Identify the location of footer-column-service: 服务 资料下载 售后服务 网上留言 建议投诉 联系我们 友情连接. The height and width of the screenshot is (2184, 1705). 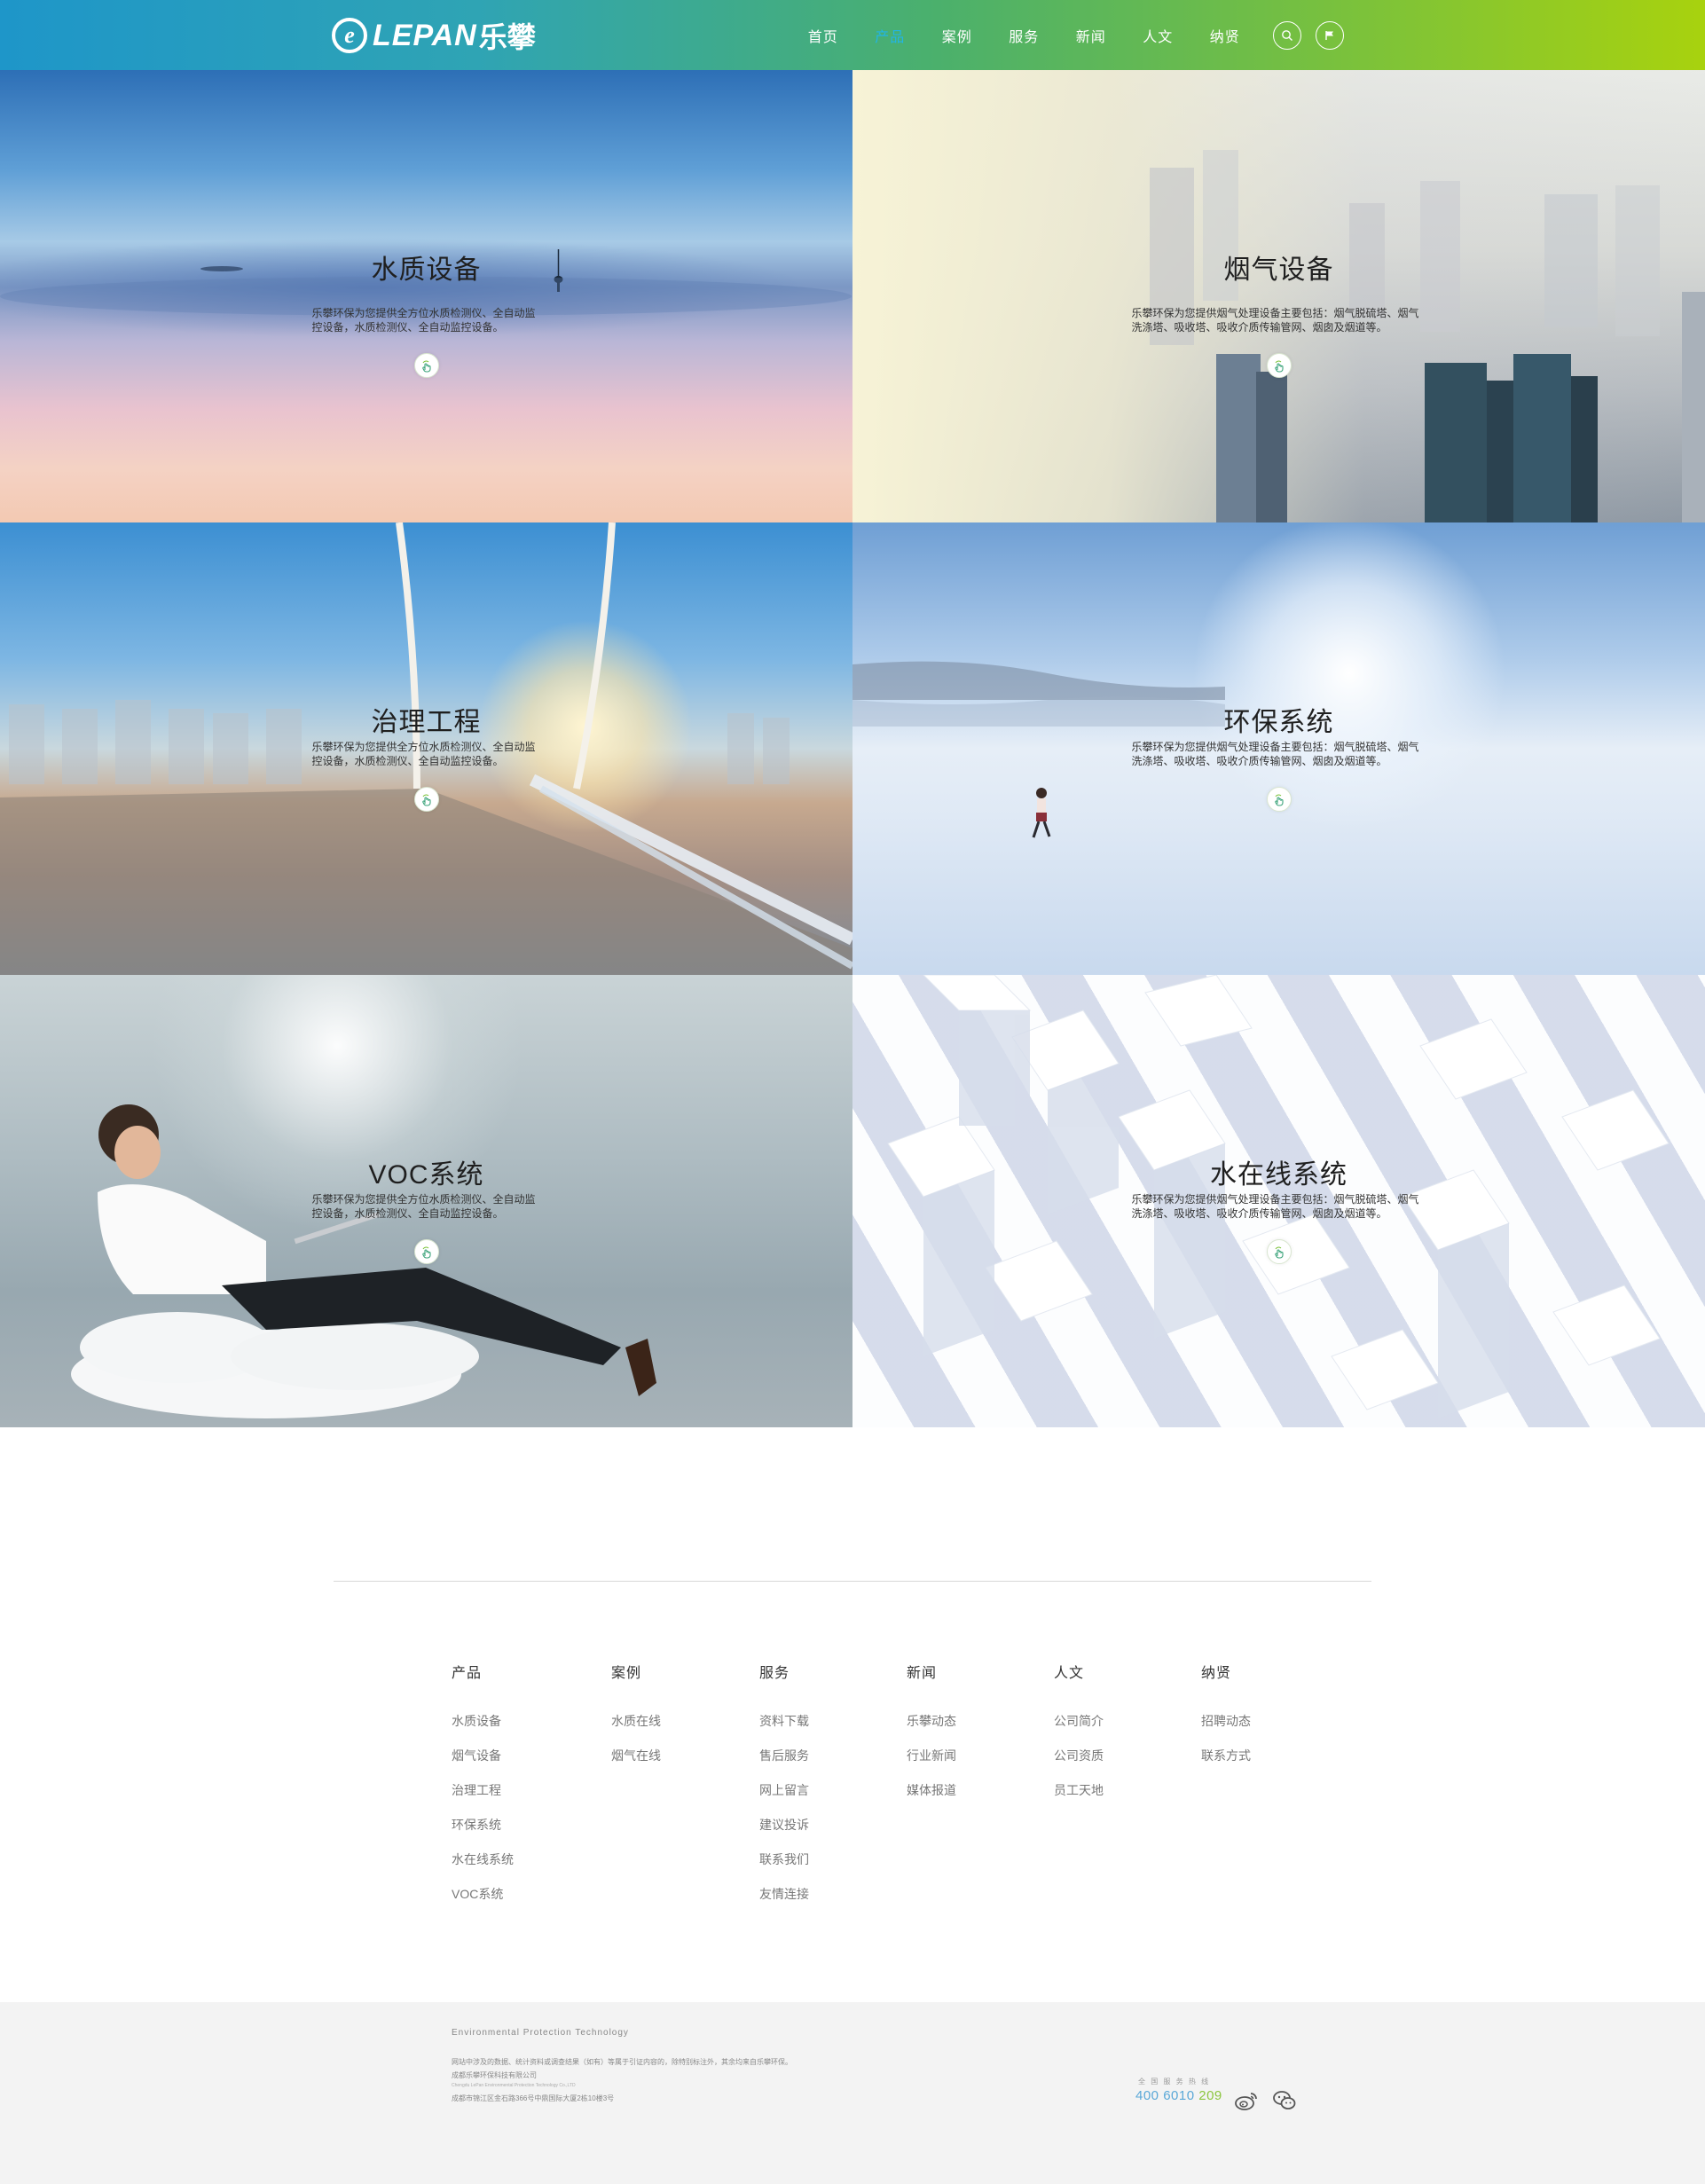
(784, 1786).